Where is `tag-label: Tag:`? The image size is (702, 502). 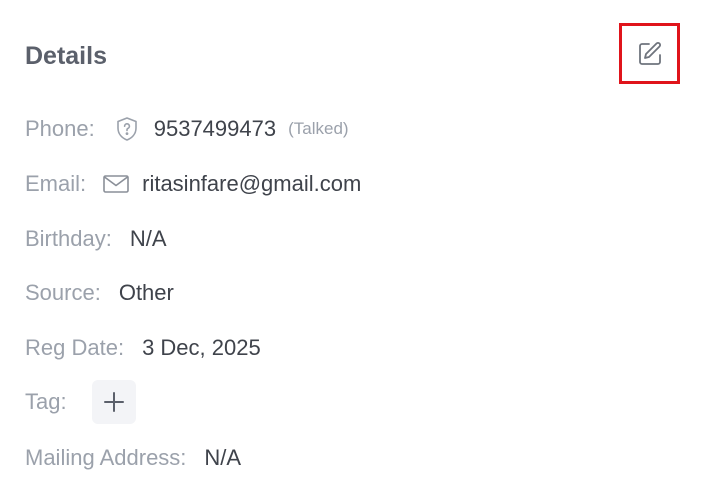
tag-label: Tag: is located at coordinates (46, 401).